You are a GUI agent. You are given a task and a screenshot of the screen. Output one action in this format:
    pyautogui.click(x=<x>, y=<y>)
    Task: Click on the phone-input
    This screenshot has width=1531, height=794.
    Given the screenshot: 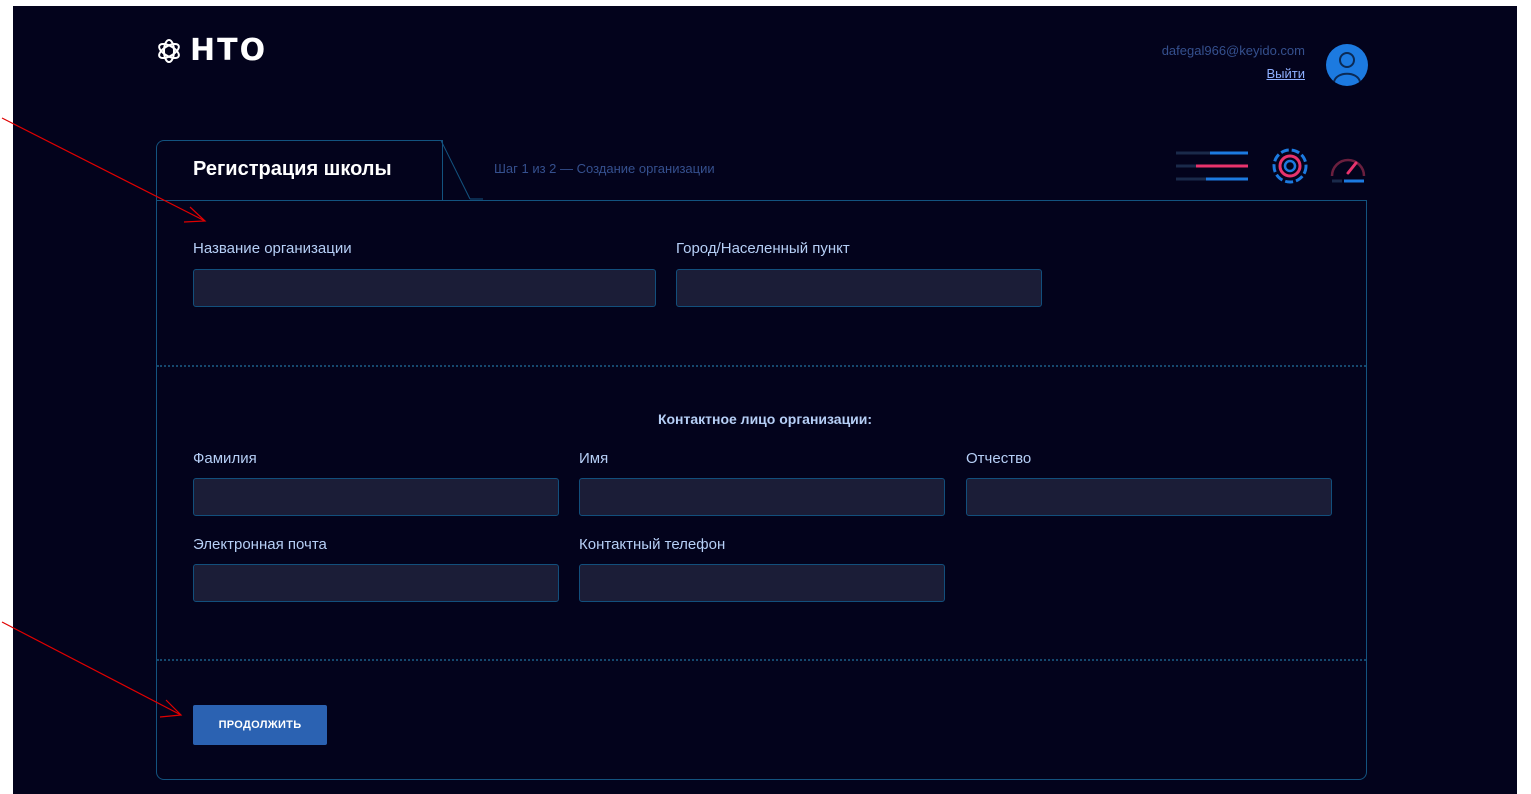 What is the action you would take?
    pyautogui.click(x=762, y=583)
    